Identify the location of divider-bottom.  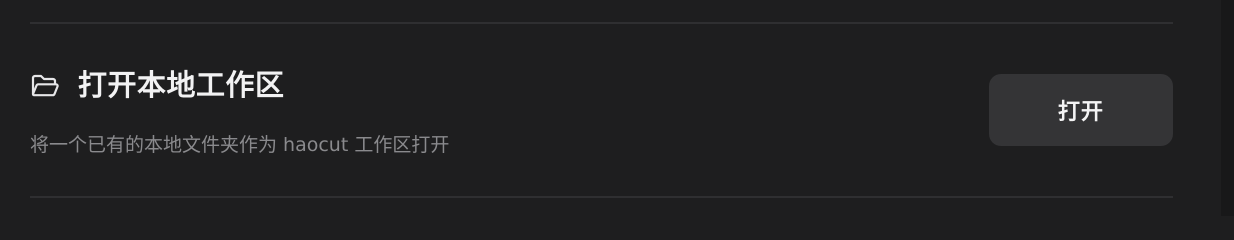
(601, 197).